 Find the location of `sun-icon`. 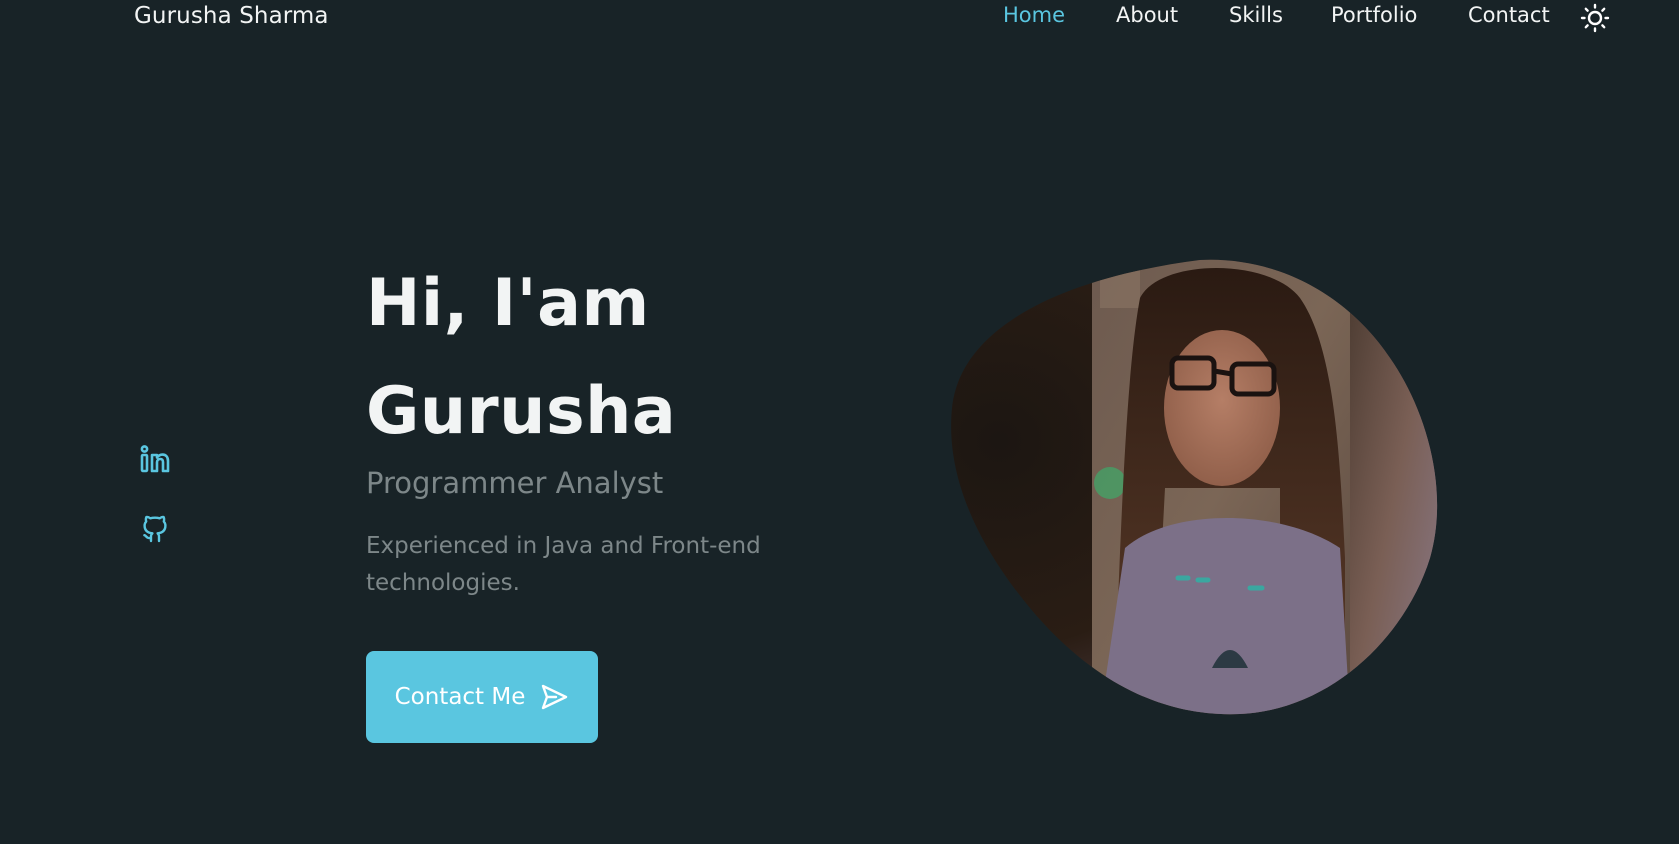

sun-icon is located at coordinates (1595, 18).